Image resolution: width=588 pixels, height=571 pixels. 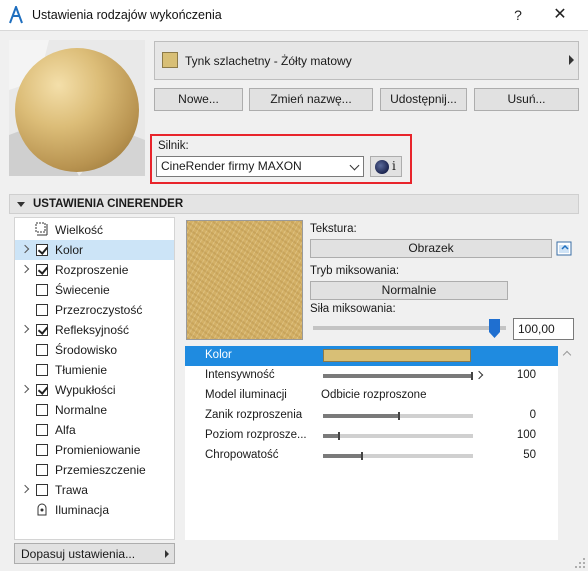 I want to click on resize-grip-icon, so click(x=580, y=563).